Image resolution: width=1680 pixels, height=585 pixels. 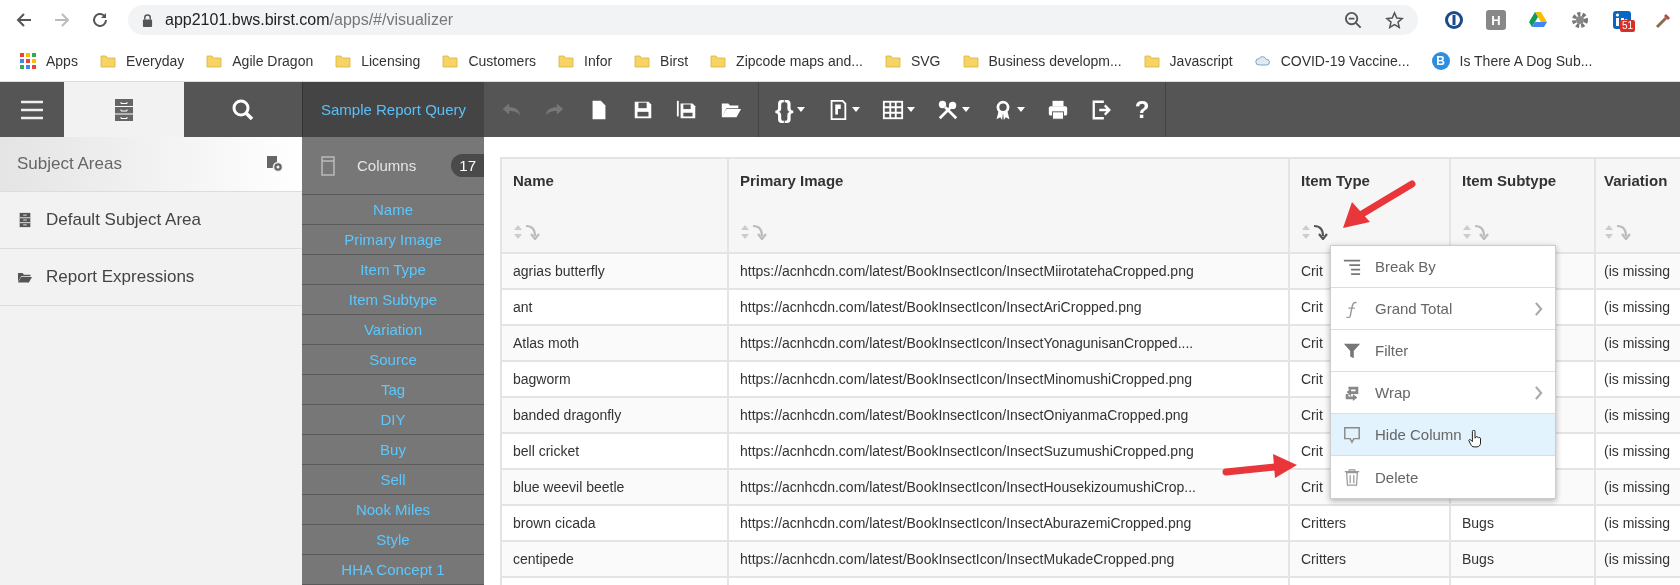 I want to click on grid-icon, so click(x=892, y=109).